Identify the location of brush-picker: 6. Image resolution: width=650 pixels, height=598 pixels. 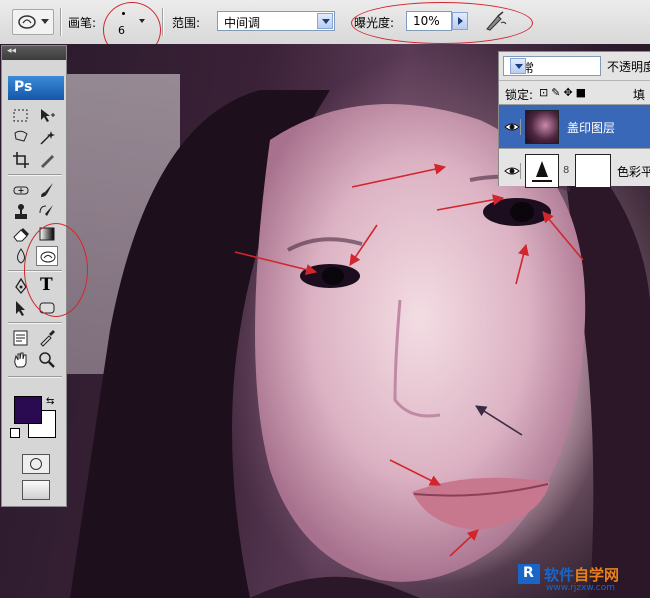
(133, 21).